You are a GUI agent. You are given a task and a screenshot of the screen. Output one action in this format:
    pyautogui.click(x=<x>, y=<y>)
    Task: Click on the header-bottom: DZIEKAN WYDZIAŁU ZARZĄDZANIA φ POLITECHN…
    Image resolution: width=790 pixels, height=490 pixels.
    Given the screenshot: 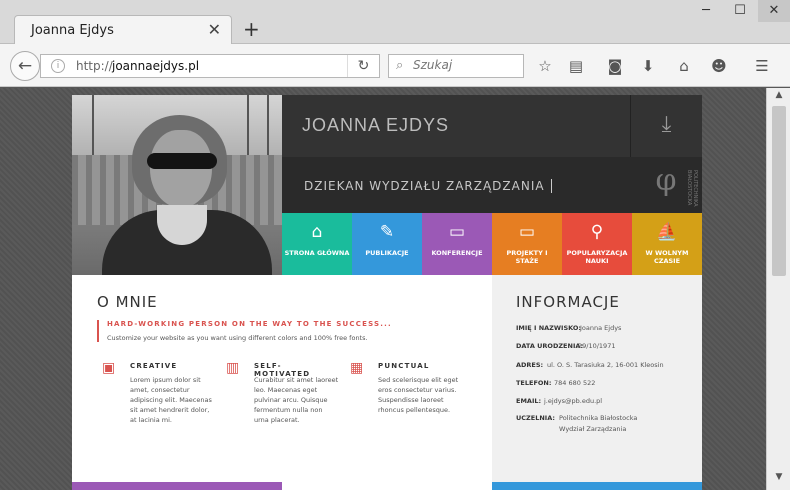 What is the action you would take?
    pyautogui.click(x=492, y=185)
    